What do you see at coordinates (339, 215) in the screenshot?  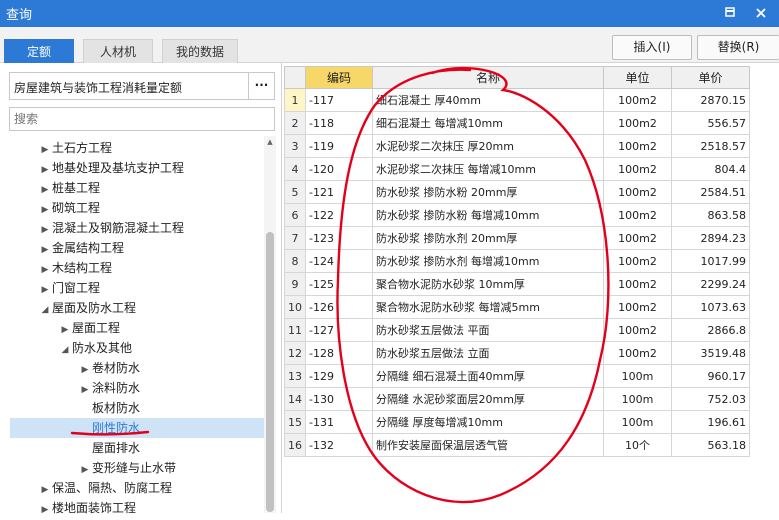 I see `code-cell: -122` at bounding box center [339, 215].